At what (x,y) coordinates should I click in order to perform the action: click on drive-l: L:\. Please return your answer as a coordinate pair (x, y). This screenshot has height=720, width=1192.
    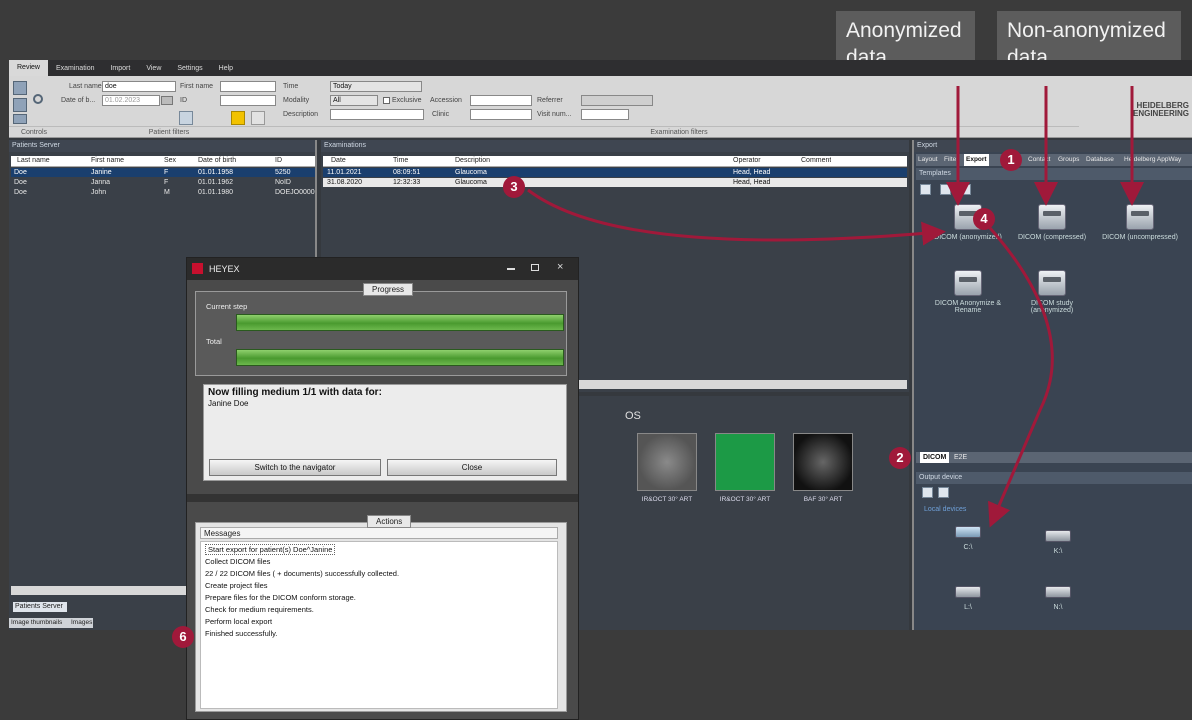
    Looking at the image, I should click on (968, 598).